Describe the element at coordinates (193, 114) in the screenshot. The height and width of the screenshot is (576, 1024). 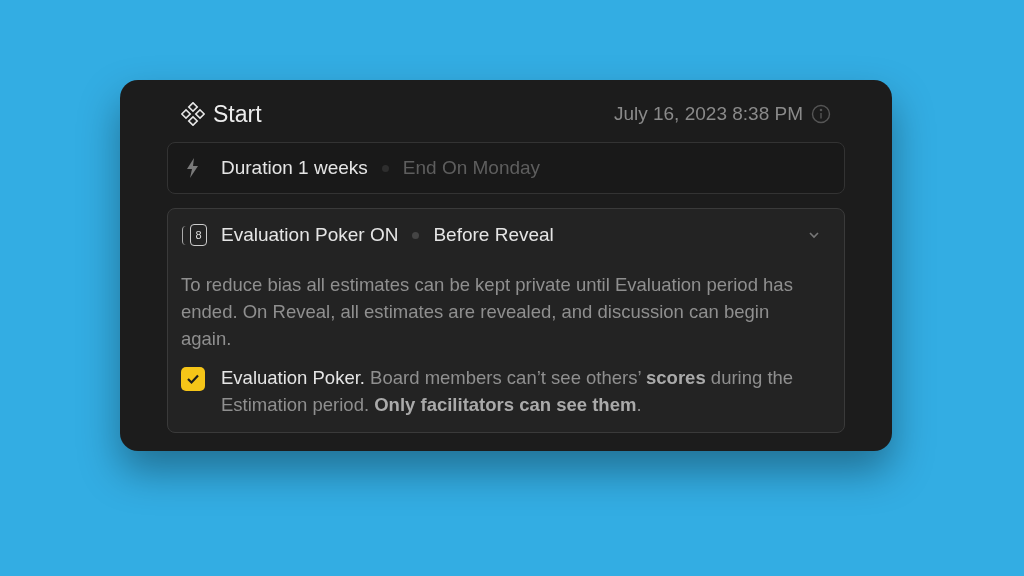
I see `diamonds-icon` at that location.